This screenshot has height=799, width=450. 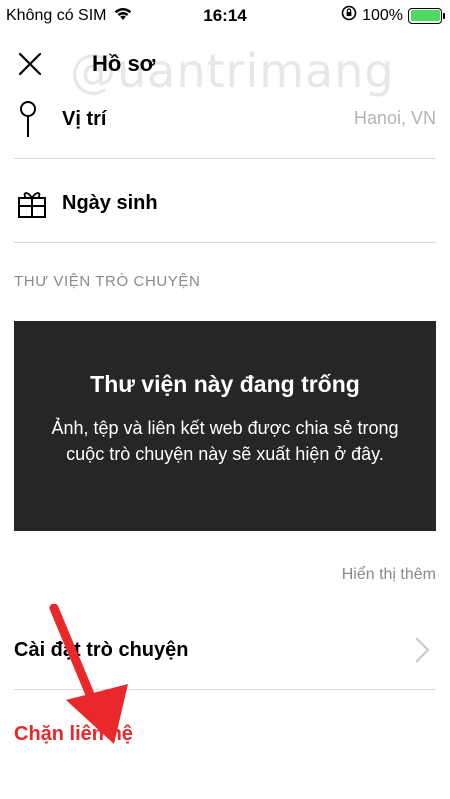 I want to click on location-pin-icon, so click(x=28, y=121).